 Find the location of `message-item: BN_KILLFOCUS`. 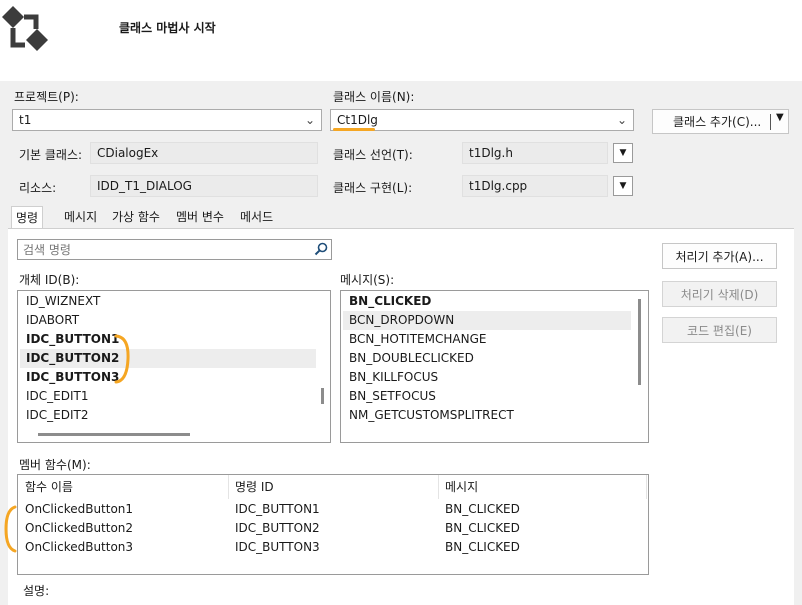

message-item: BN_KILLFOCUS is located at coordinates (487, 377).